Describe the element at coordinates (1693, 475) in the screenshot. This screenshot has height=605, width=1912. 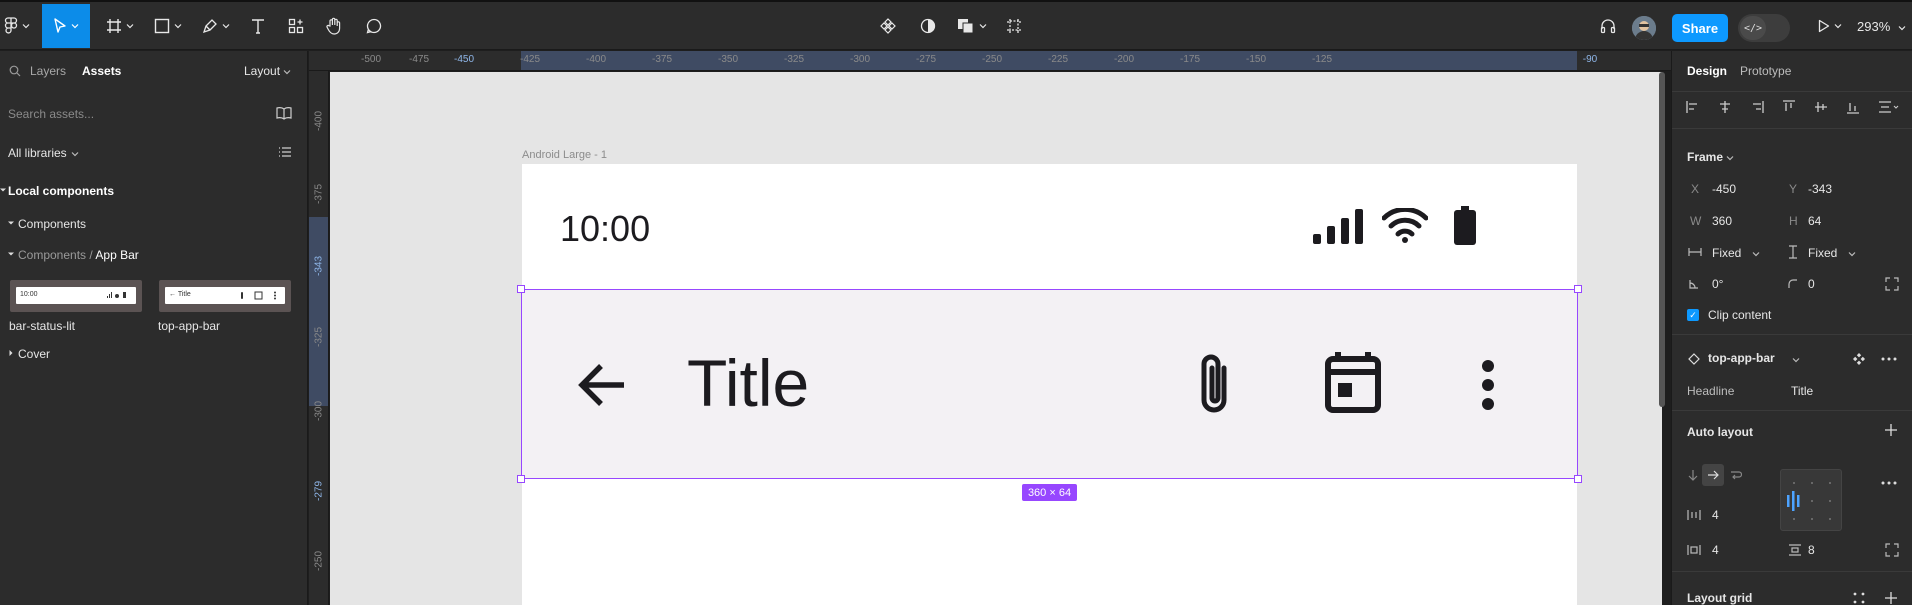
I see `arrow-down-icon` at that location.